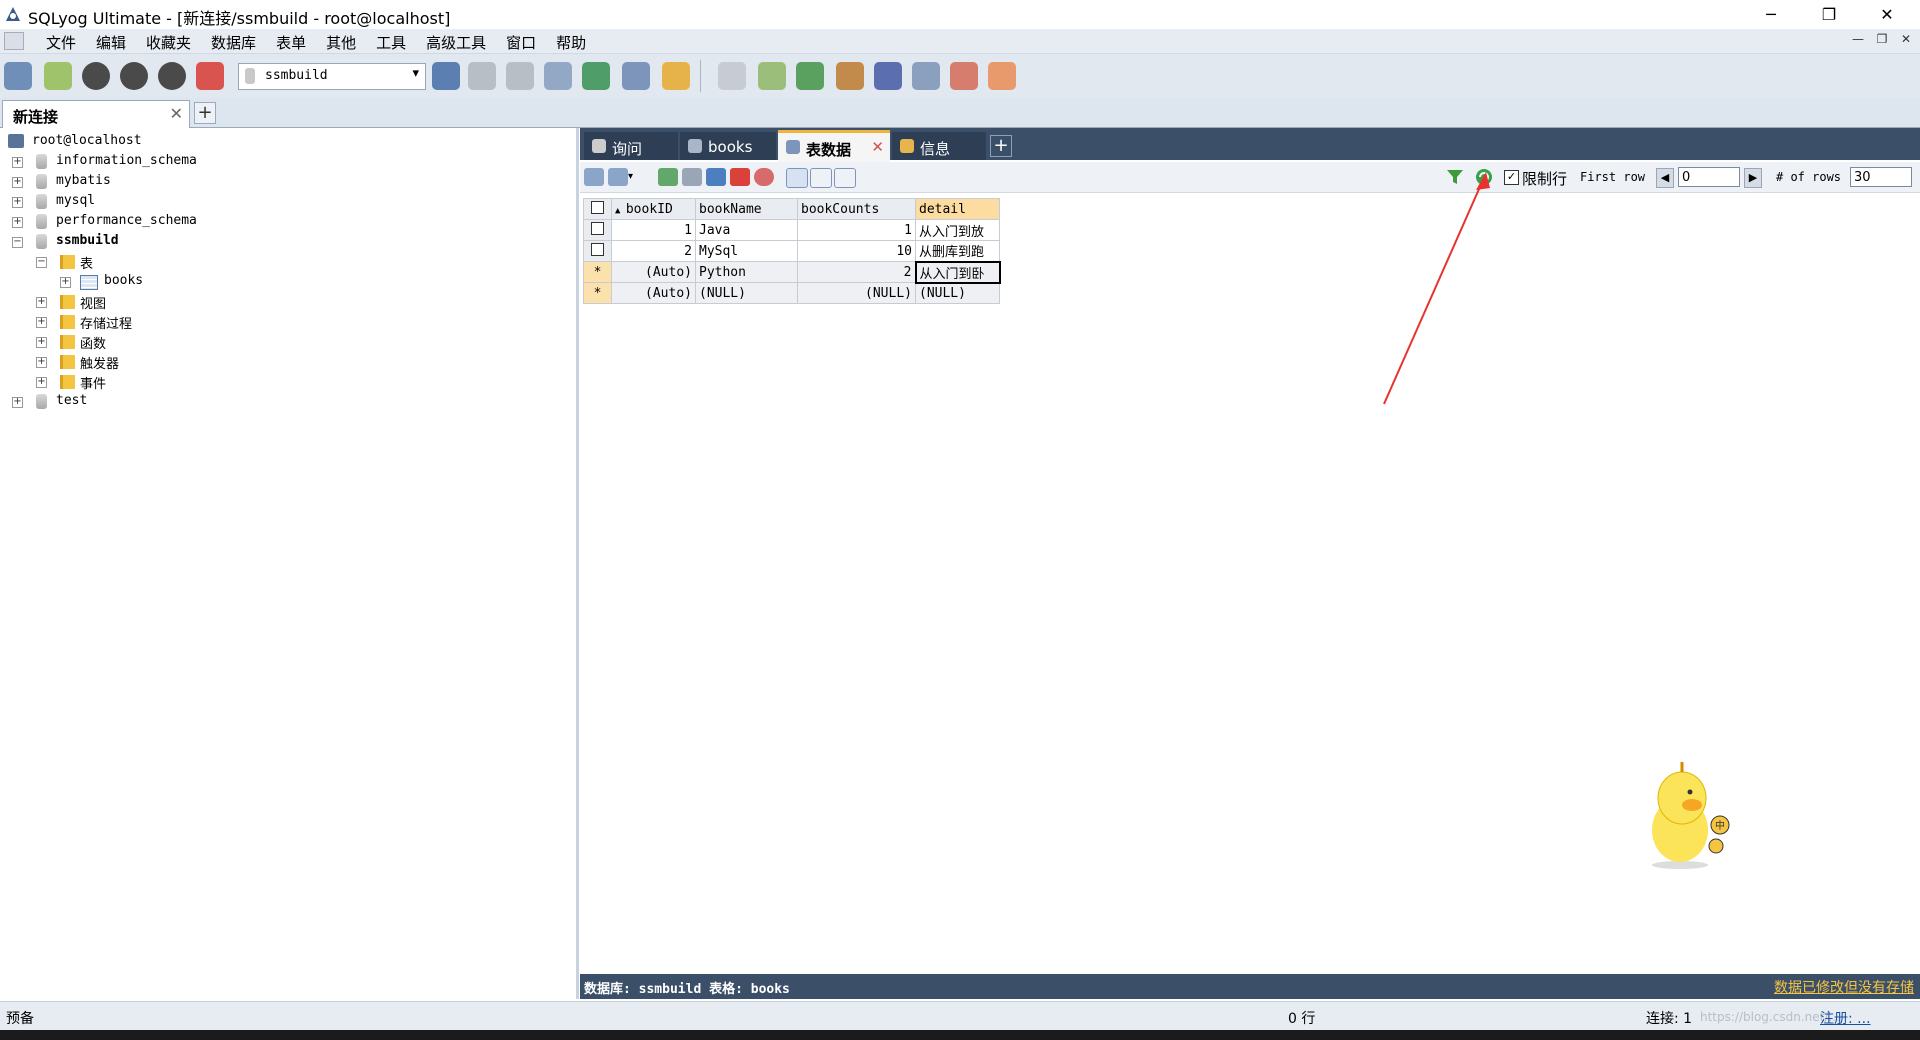 The image size is (1920, 1040). What do you see at coordinates (18, 76) in the screenshot?
I see `connect-icon` at bounding box center [18, 76].